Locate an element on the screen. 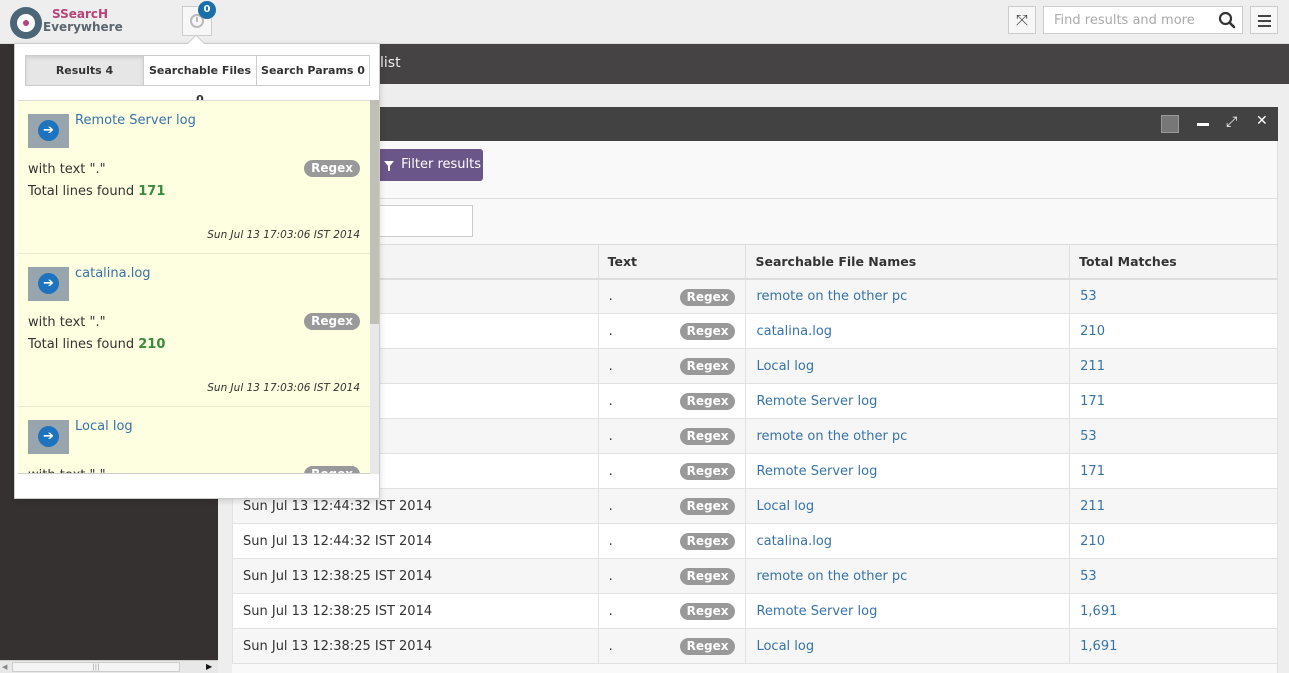 The image size is (1289, 673). col-header-text: Text is located at coordinates (672, 262).